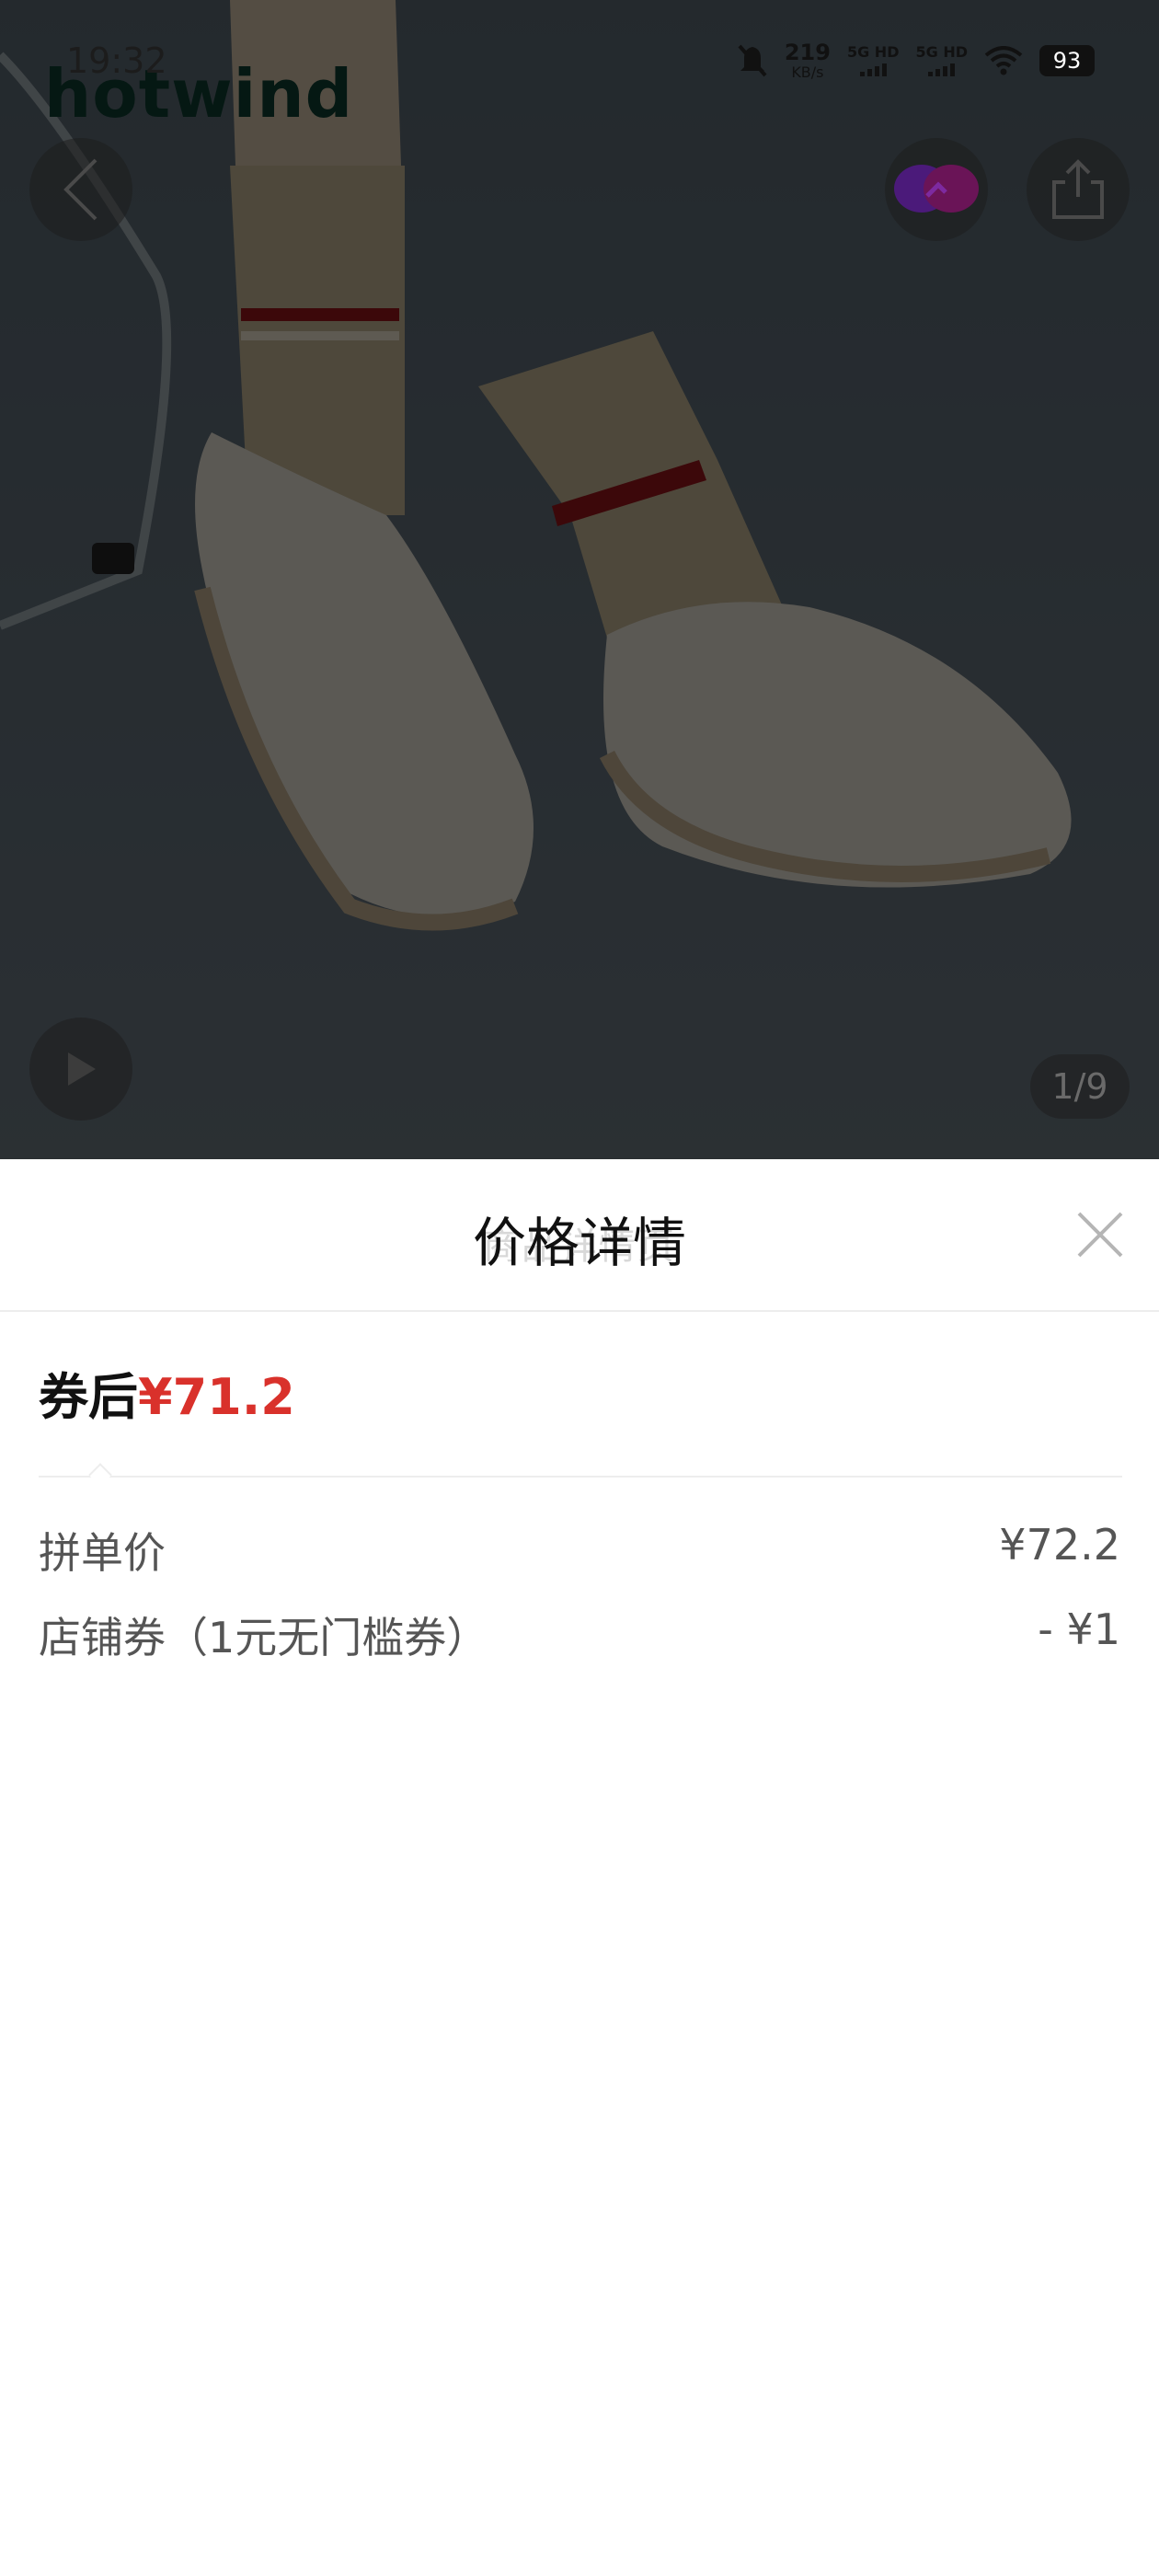 The height and width of the screenshot is (2576, 1159). I want to click on battery-indicator: 93, so click(1067, 60).